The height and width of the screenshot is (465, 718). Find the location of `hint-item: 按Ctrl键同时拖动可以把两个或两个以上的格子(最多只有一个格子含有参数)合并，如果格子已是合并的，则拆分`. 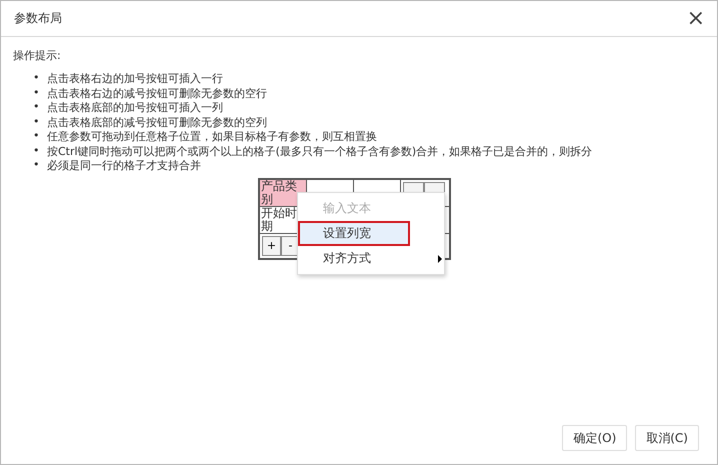

hint-item: 按Ctrl键同时拖动可以把两个或两个以上的格子(最多只有一个格子含有参数)合并，如果格子已是合并的，则拆分 is located at coordinates (319, 151).